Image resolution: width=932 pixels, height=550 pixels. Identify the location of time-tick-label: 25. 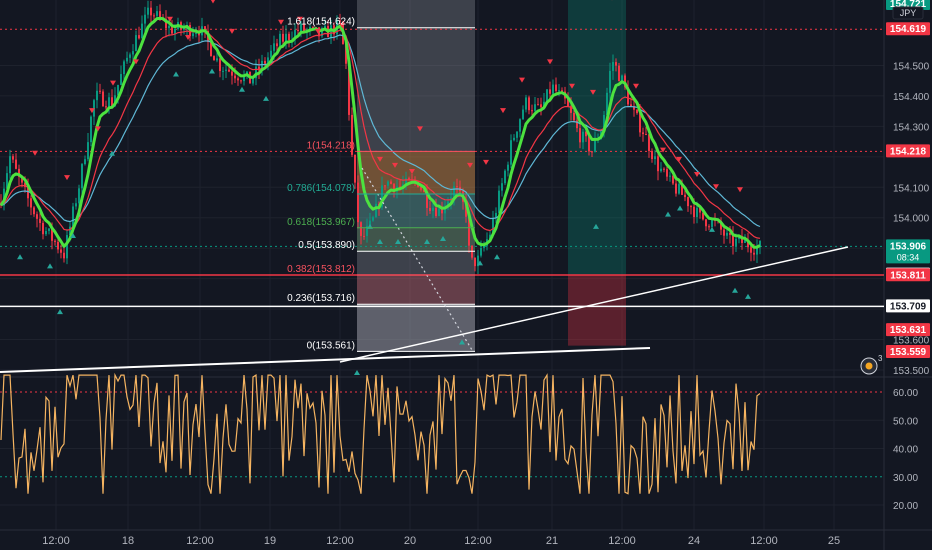
(834, 541).